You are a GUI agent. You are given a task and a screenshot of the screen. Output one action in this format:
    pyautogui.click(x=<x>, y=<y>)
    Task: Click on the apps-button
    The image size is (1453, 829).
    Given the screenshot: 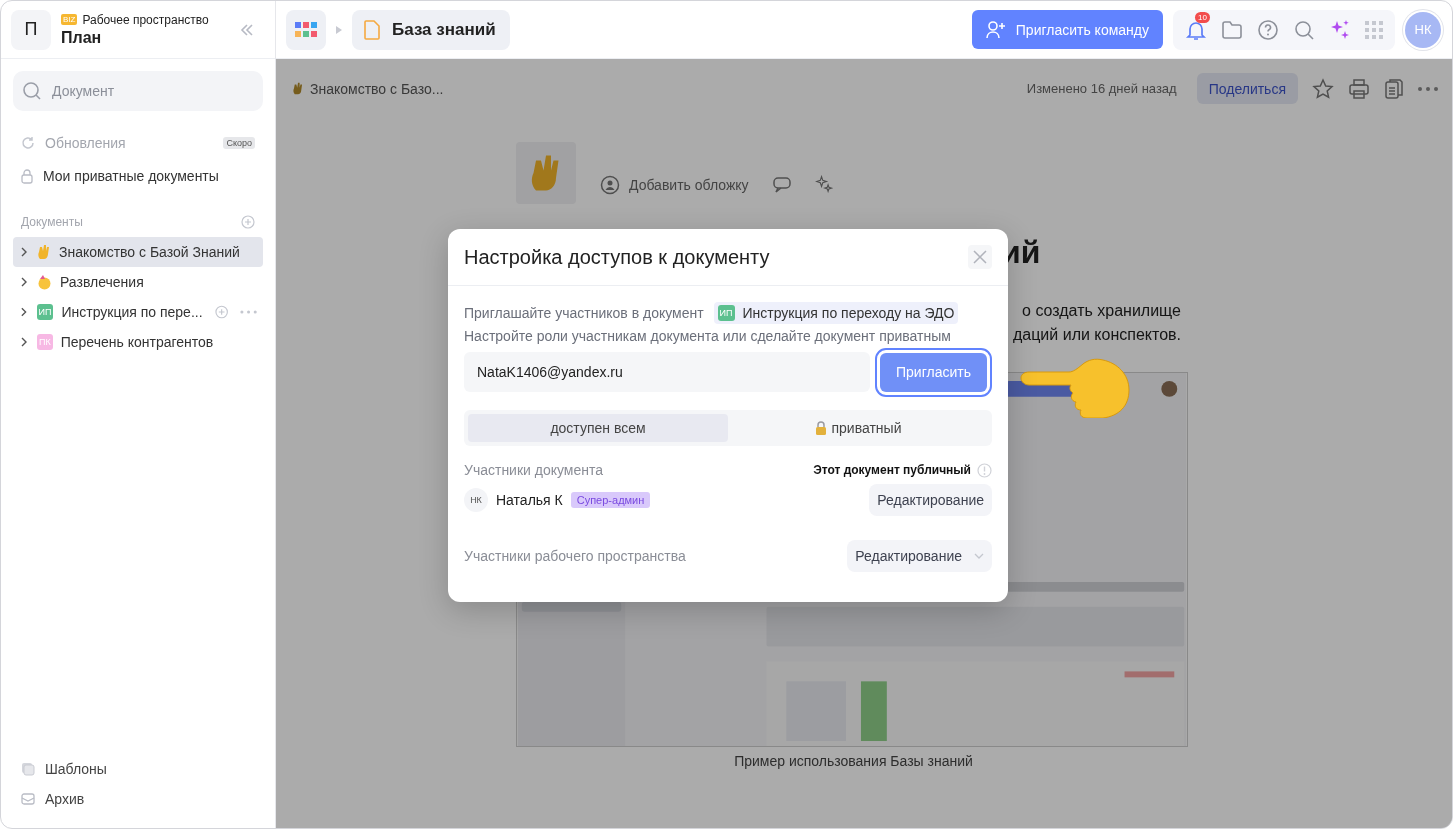 What is the action you would take?
    pyautogui.click(x=306, y=29)
    